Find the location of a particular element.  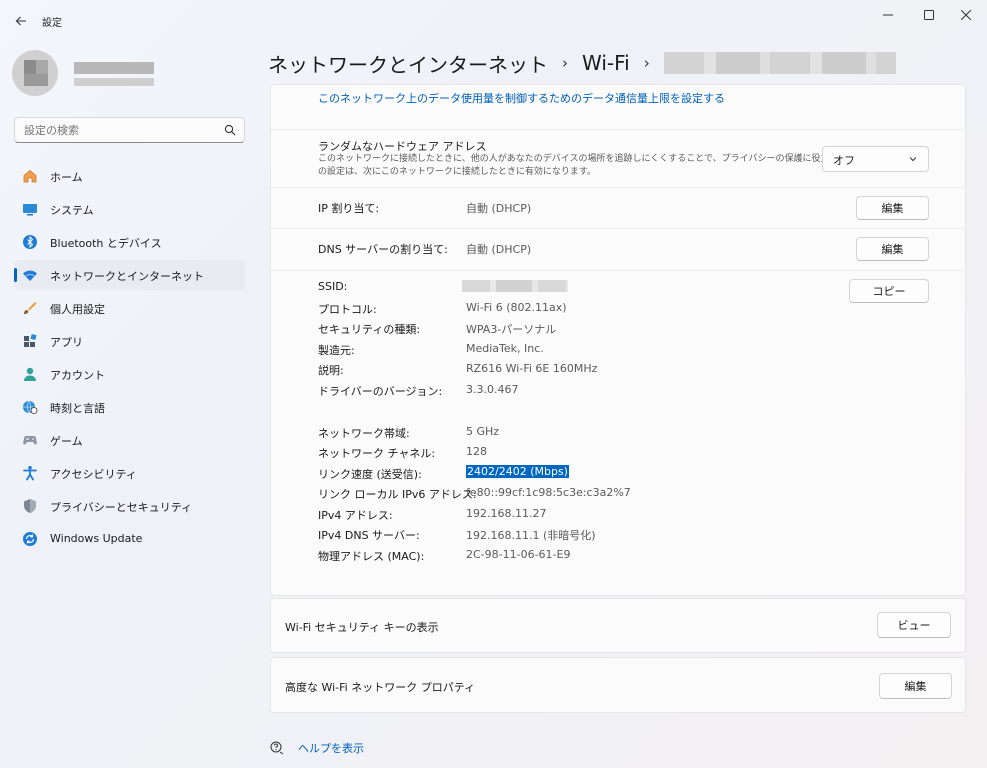

ip-assignment-label: IP 割り当て: is located at coordinates (349, 208).